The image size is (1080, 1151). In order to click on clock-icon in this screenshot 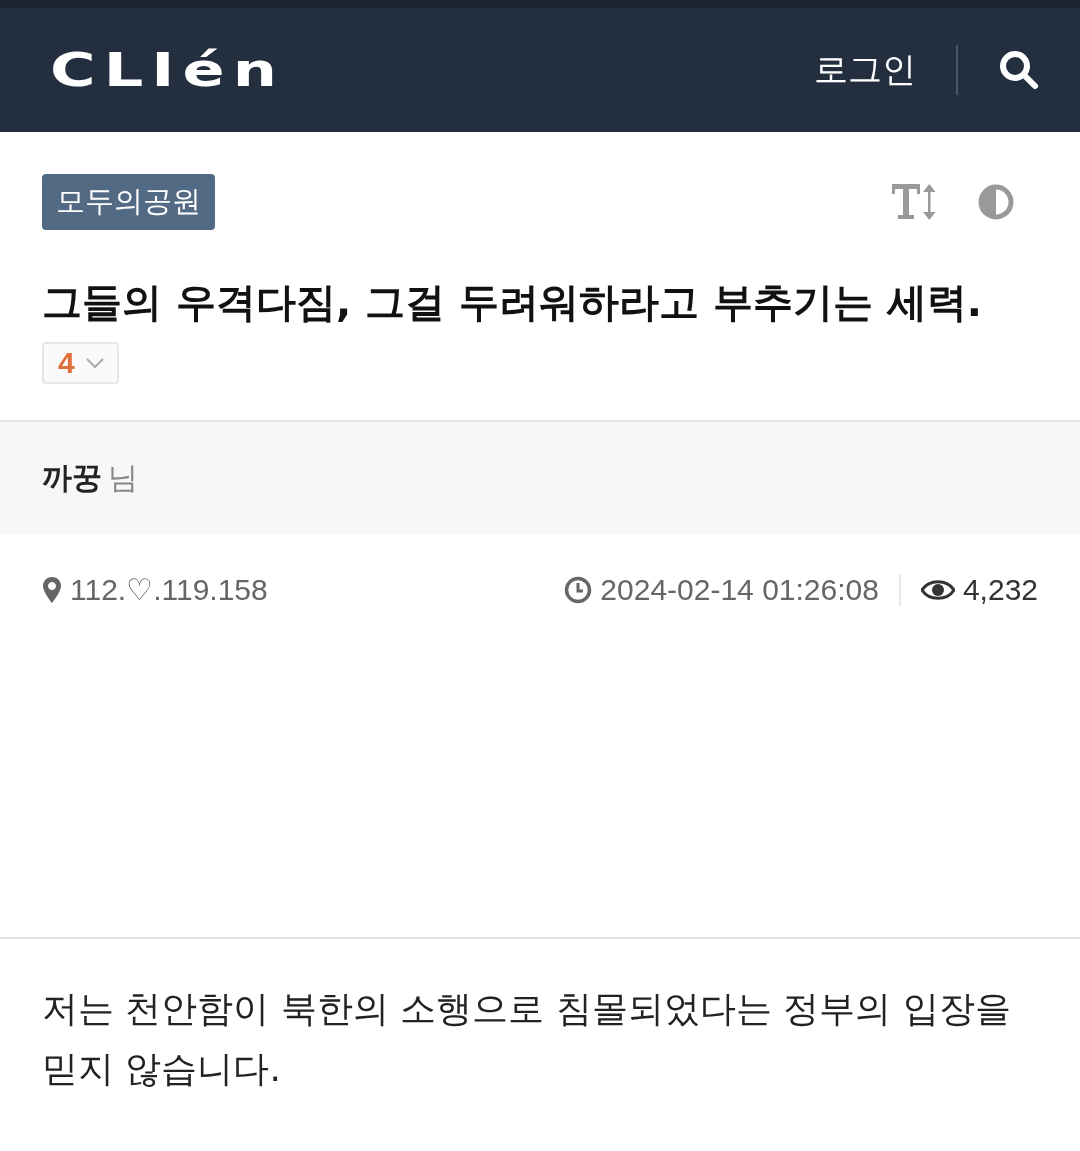, I will do `click(578, 589)`.